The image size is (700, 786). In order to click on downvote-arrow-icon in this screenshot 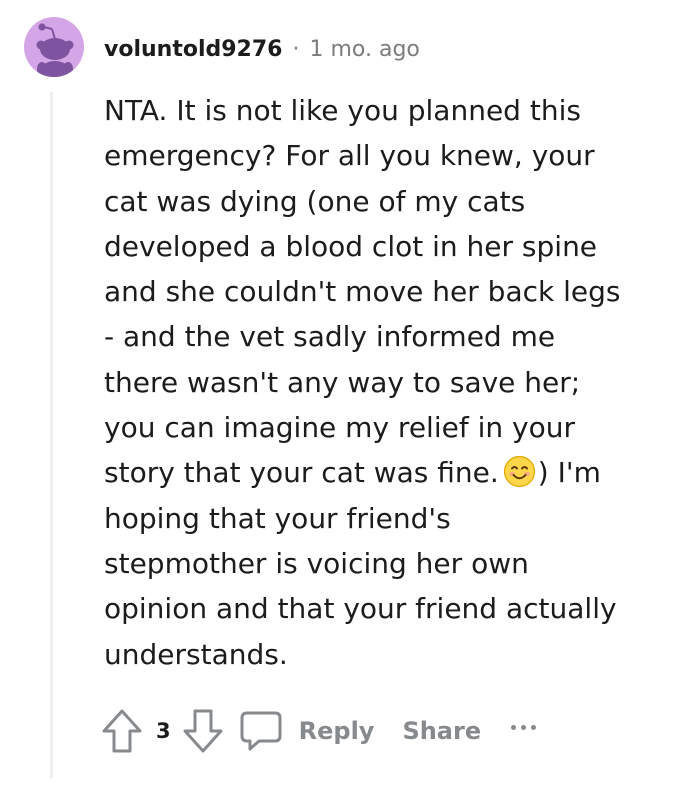, I will do `click(203, 731)`.